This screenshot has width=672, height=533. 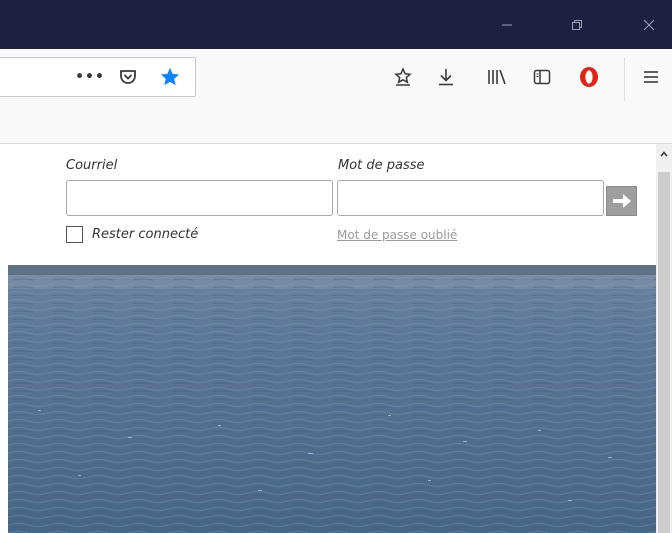 What do you see at coordinates (336, 126) in the screenshot?
I see `bookmarks-toolbar` at bounding box center [336, 126].